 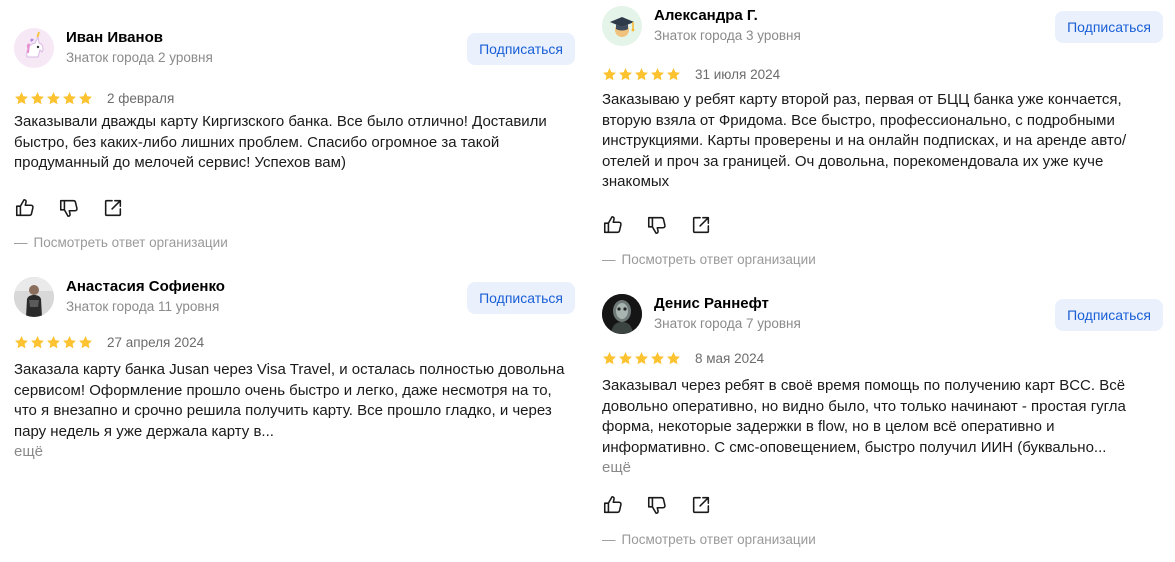 I want to click on review-meta: 31 июля 2024, so click(x=882, y=74).